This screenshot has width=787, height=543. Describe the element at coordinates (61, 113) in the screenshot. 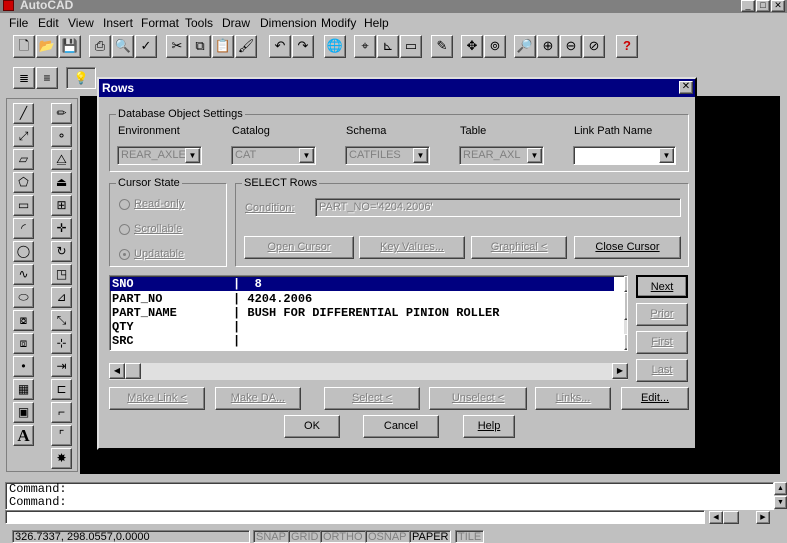

I see `erase-icon: ✏` at that location.